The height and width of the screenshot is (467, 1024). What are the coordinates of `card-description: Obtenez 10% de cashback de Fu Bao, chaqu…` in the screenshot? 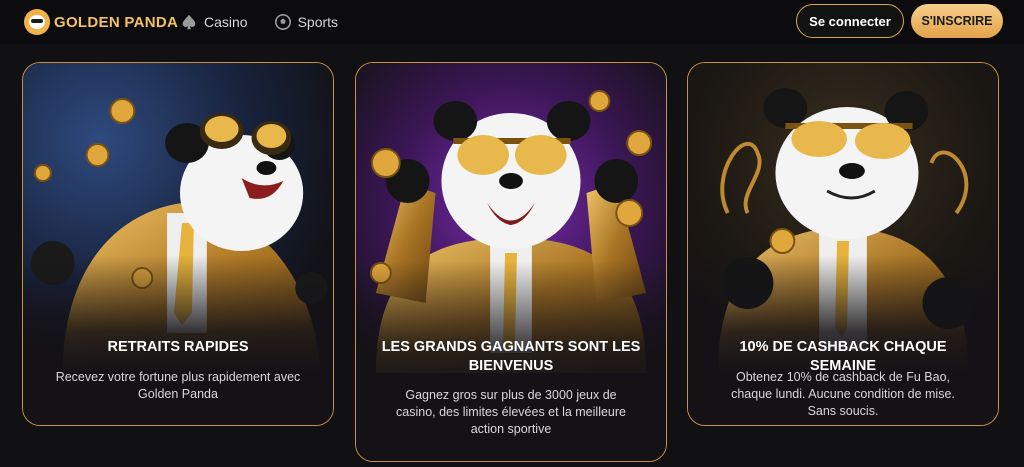 It's located at (843, 394).